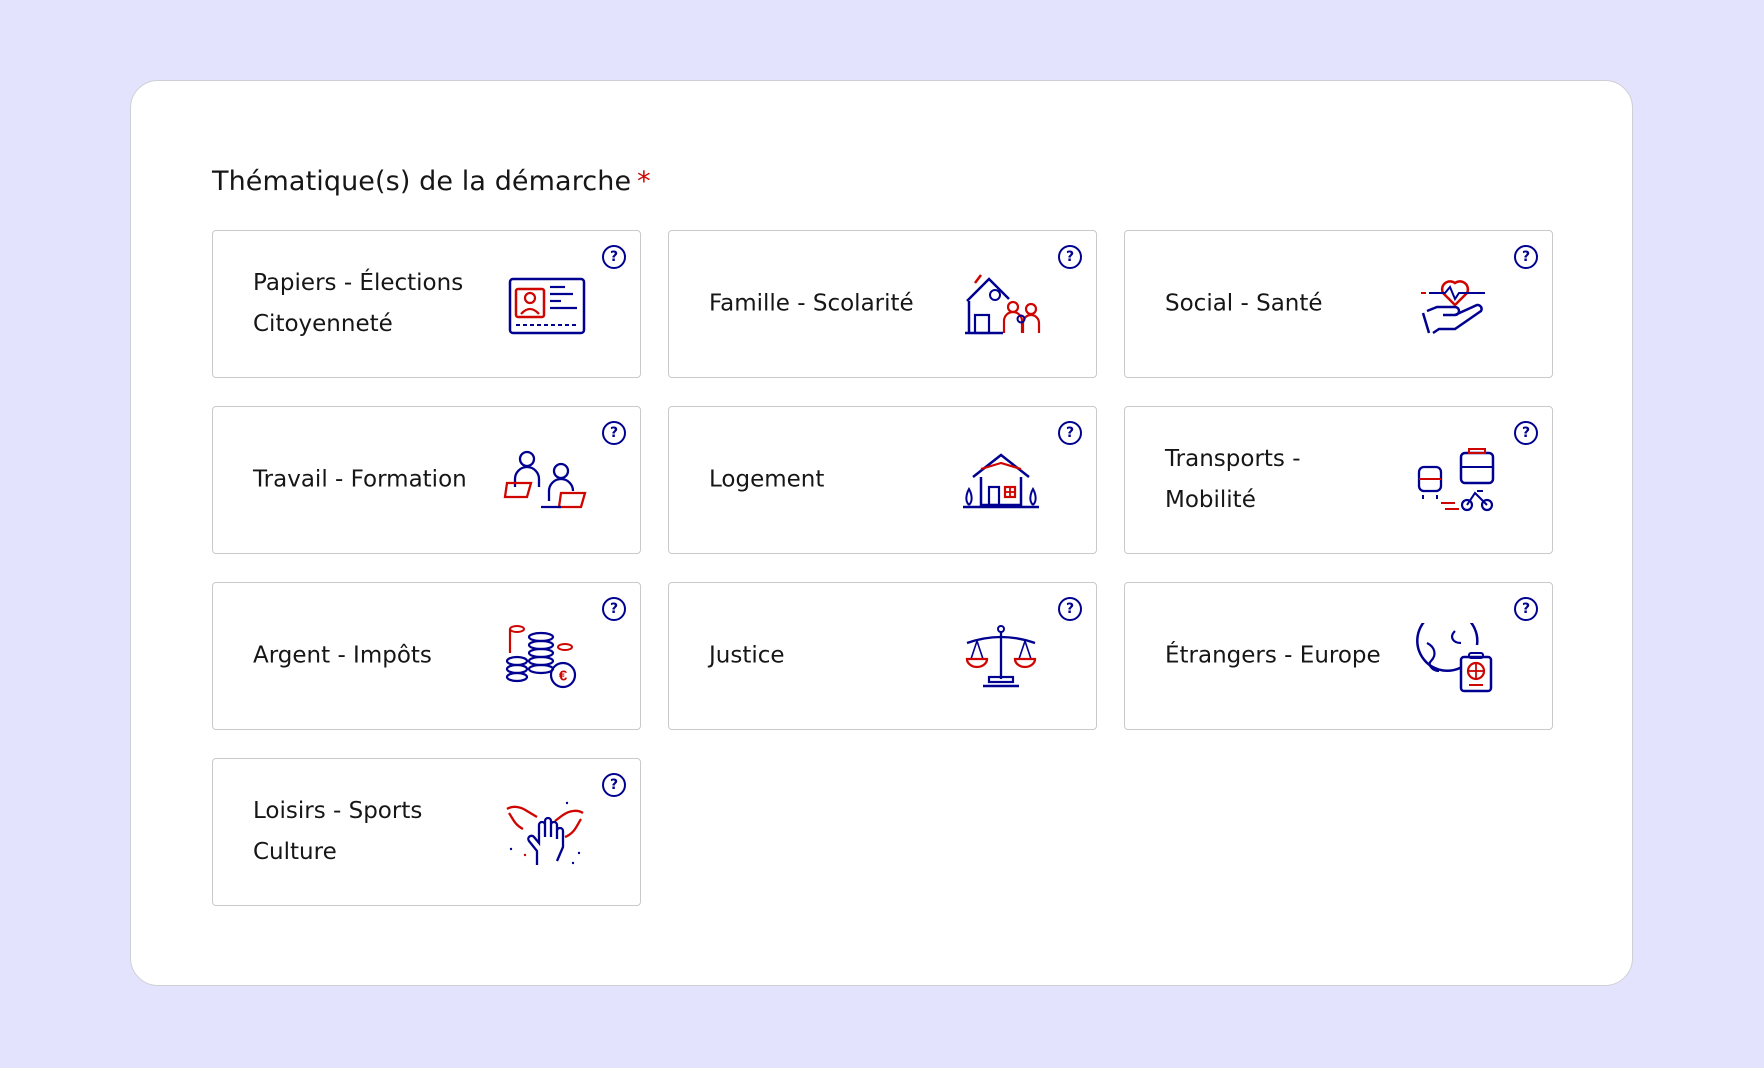  I want to click on form-title: Thématique(s) de la démarche *, so click(431, 181).